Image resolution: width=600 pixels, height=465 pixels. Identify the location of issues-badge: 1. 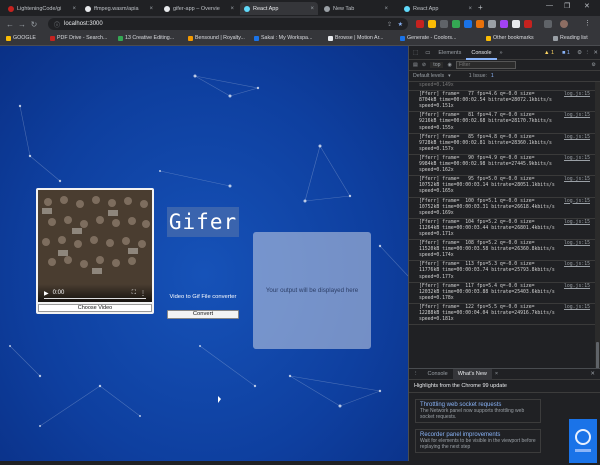
(492, 76).